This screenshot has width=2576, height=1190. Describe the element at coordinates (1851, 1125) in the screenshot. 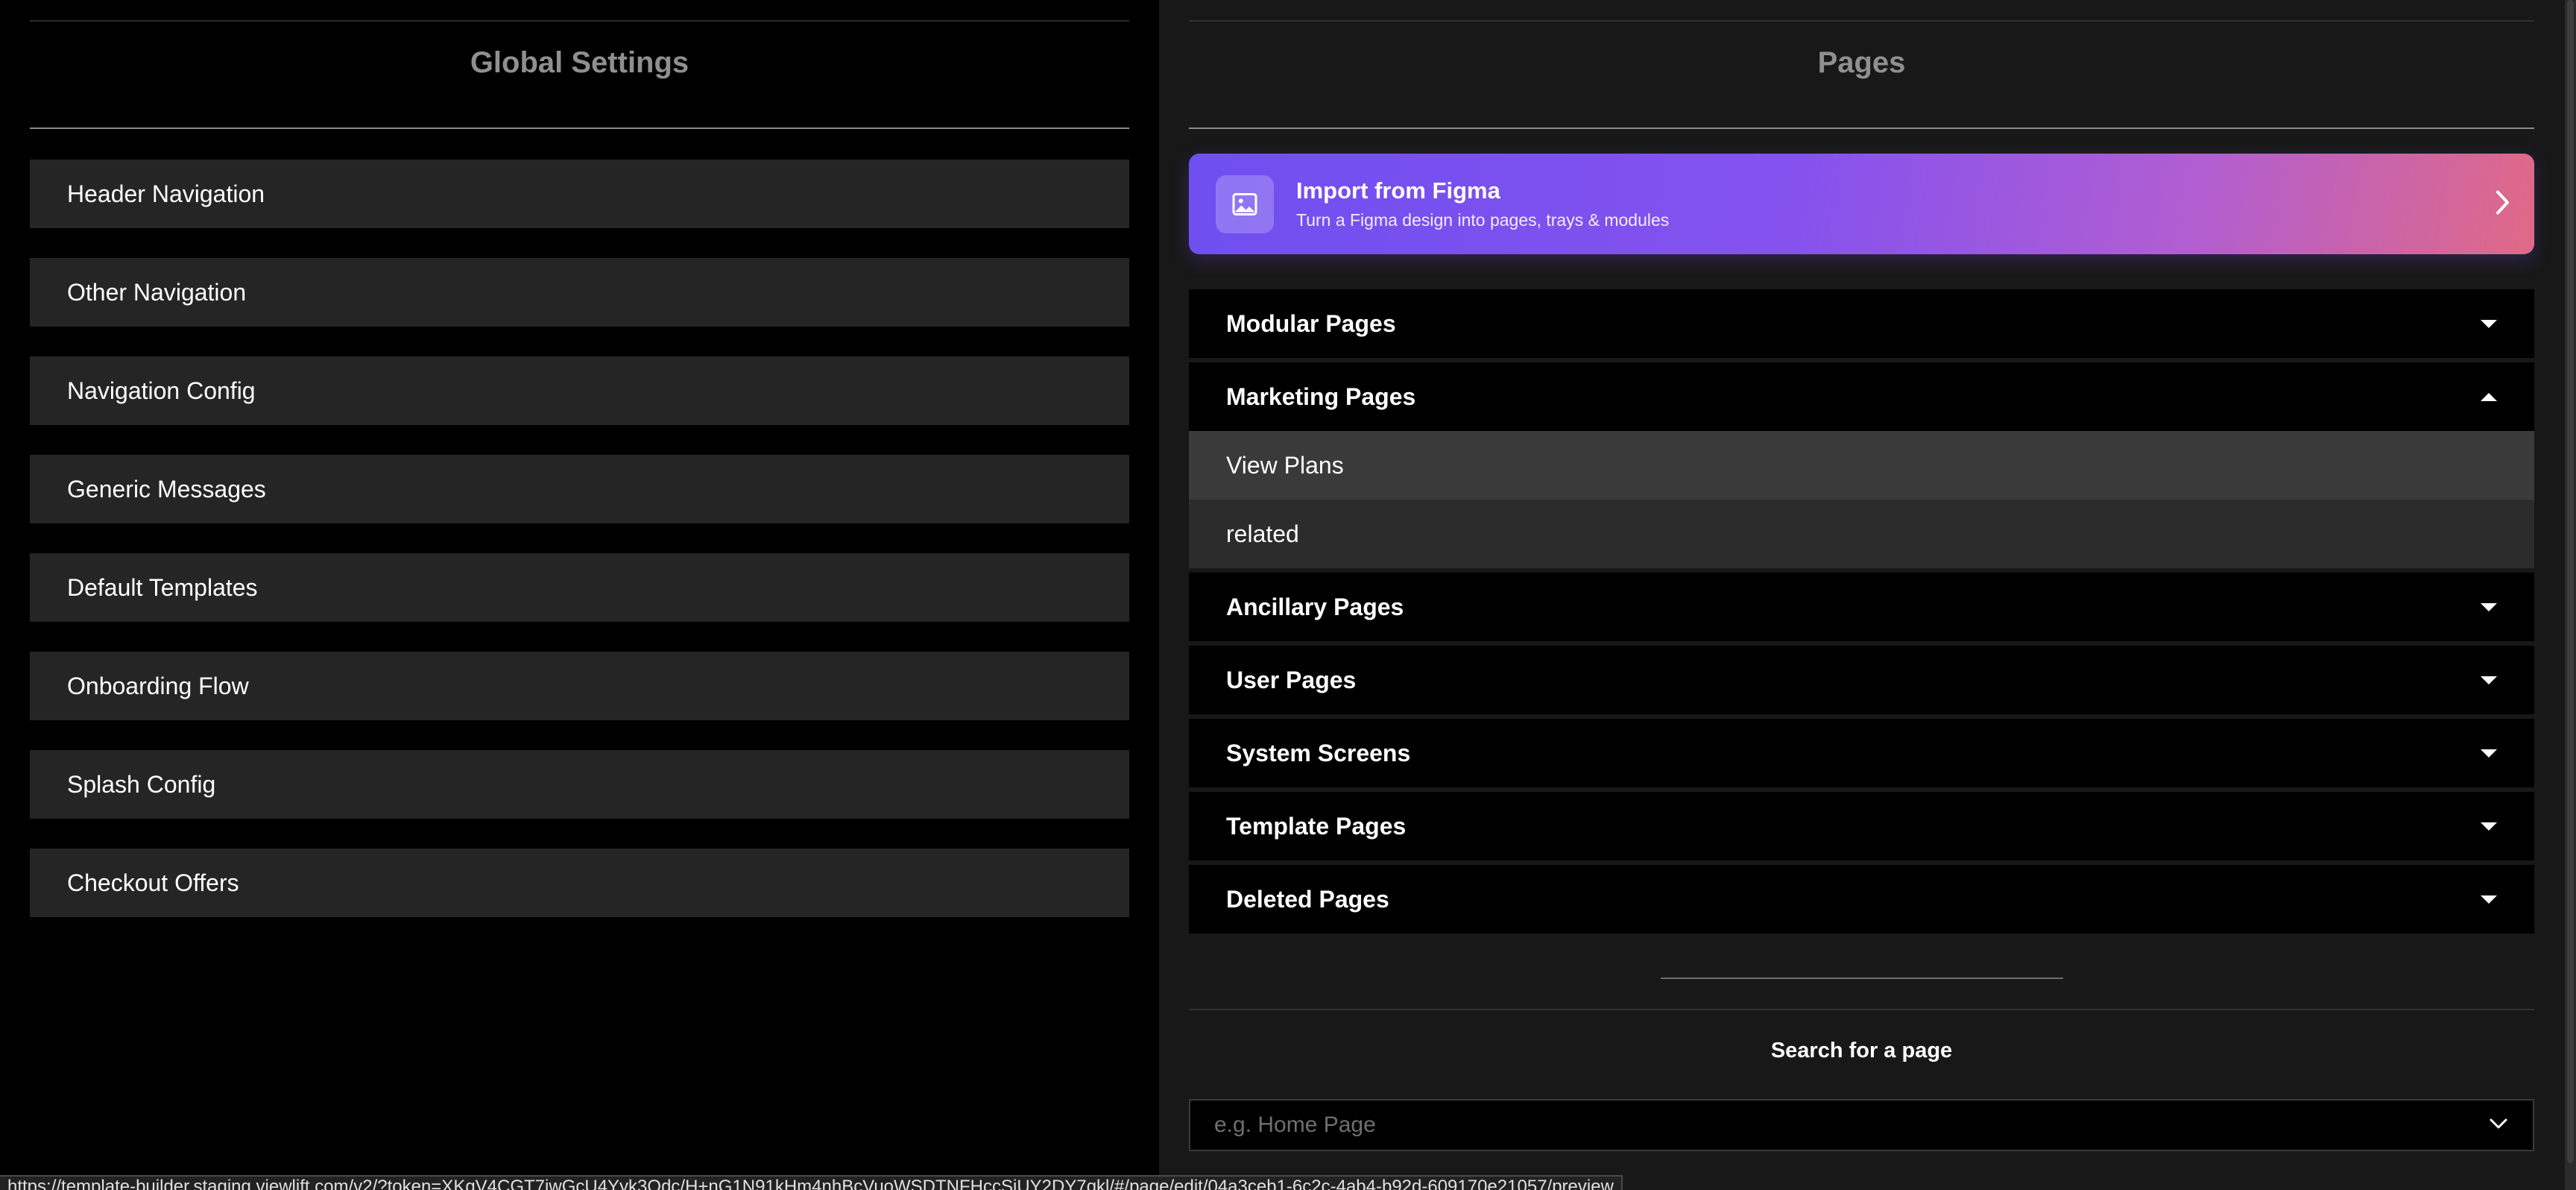

I see `page-search-input` at that location.